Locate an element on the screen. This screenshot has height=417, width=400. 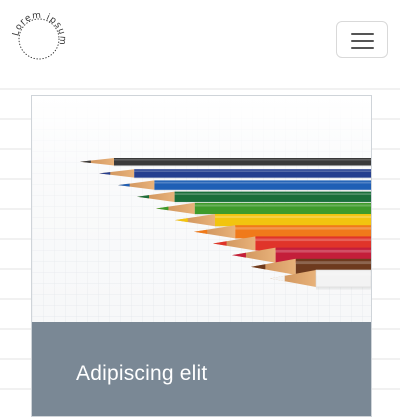
hamburger-icon is located at coordinates (362, 40).